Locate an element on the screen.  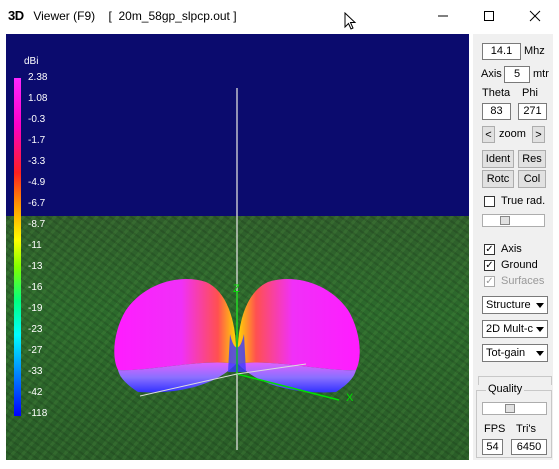
zoom-label: zoom is located at coordinates (512, 134).